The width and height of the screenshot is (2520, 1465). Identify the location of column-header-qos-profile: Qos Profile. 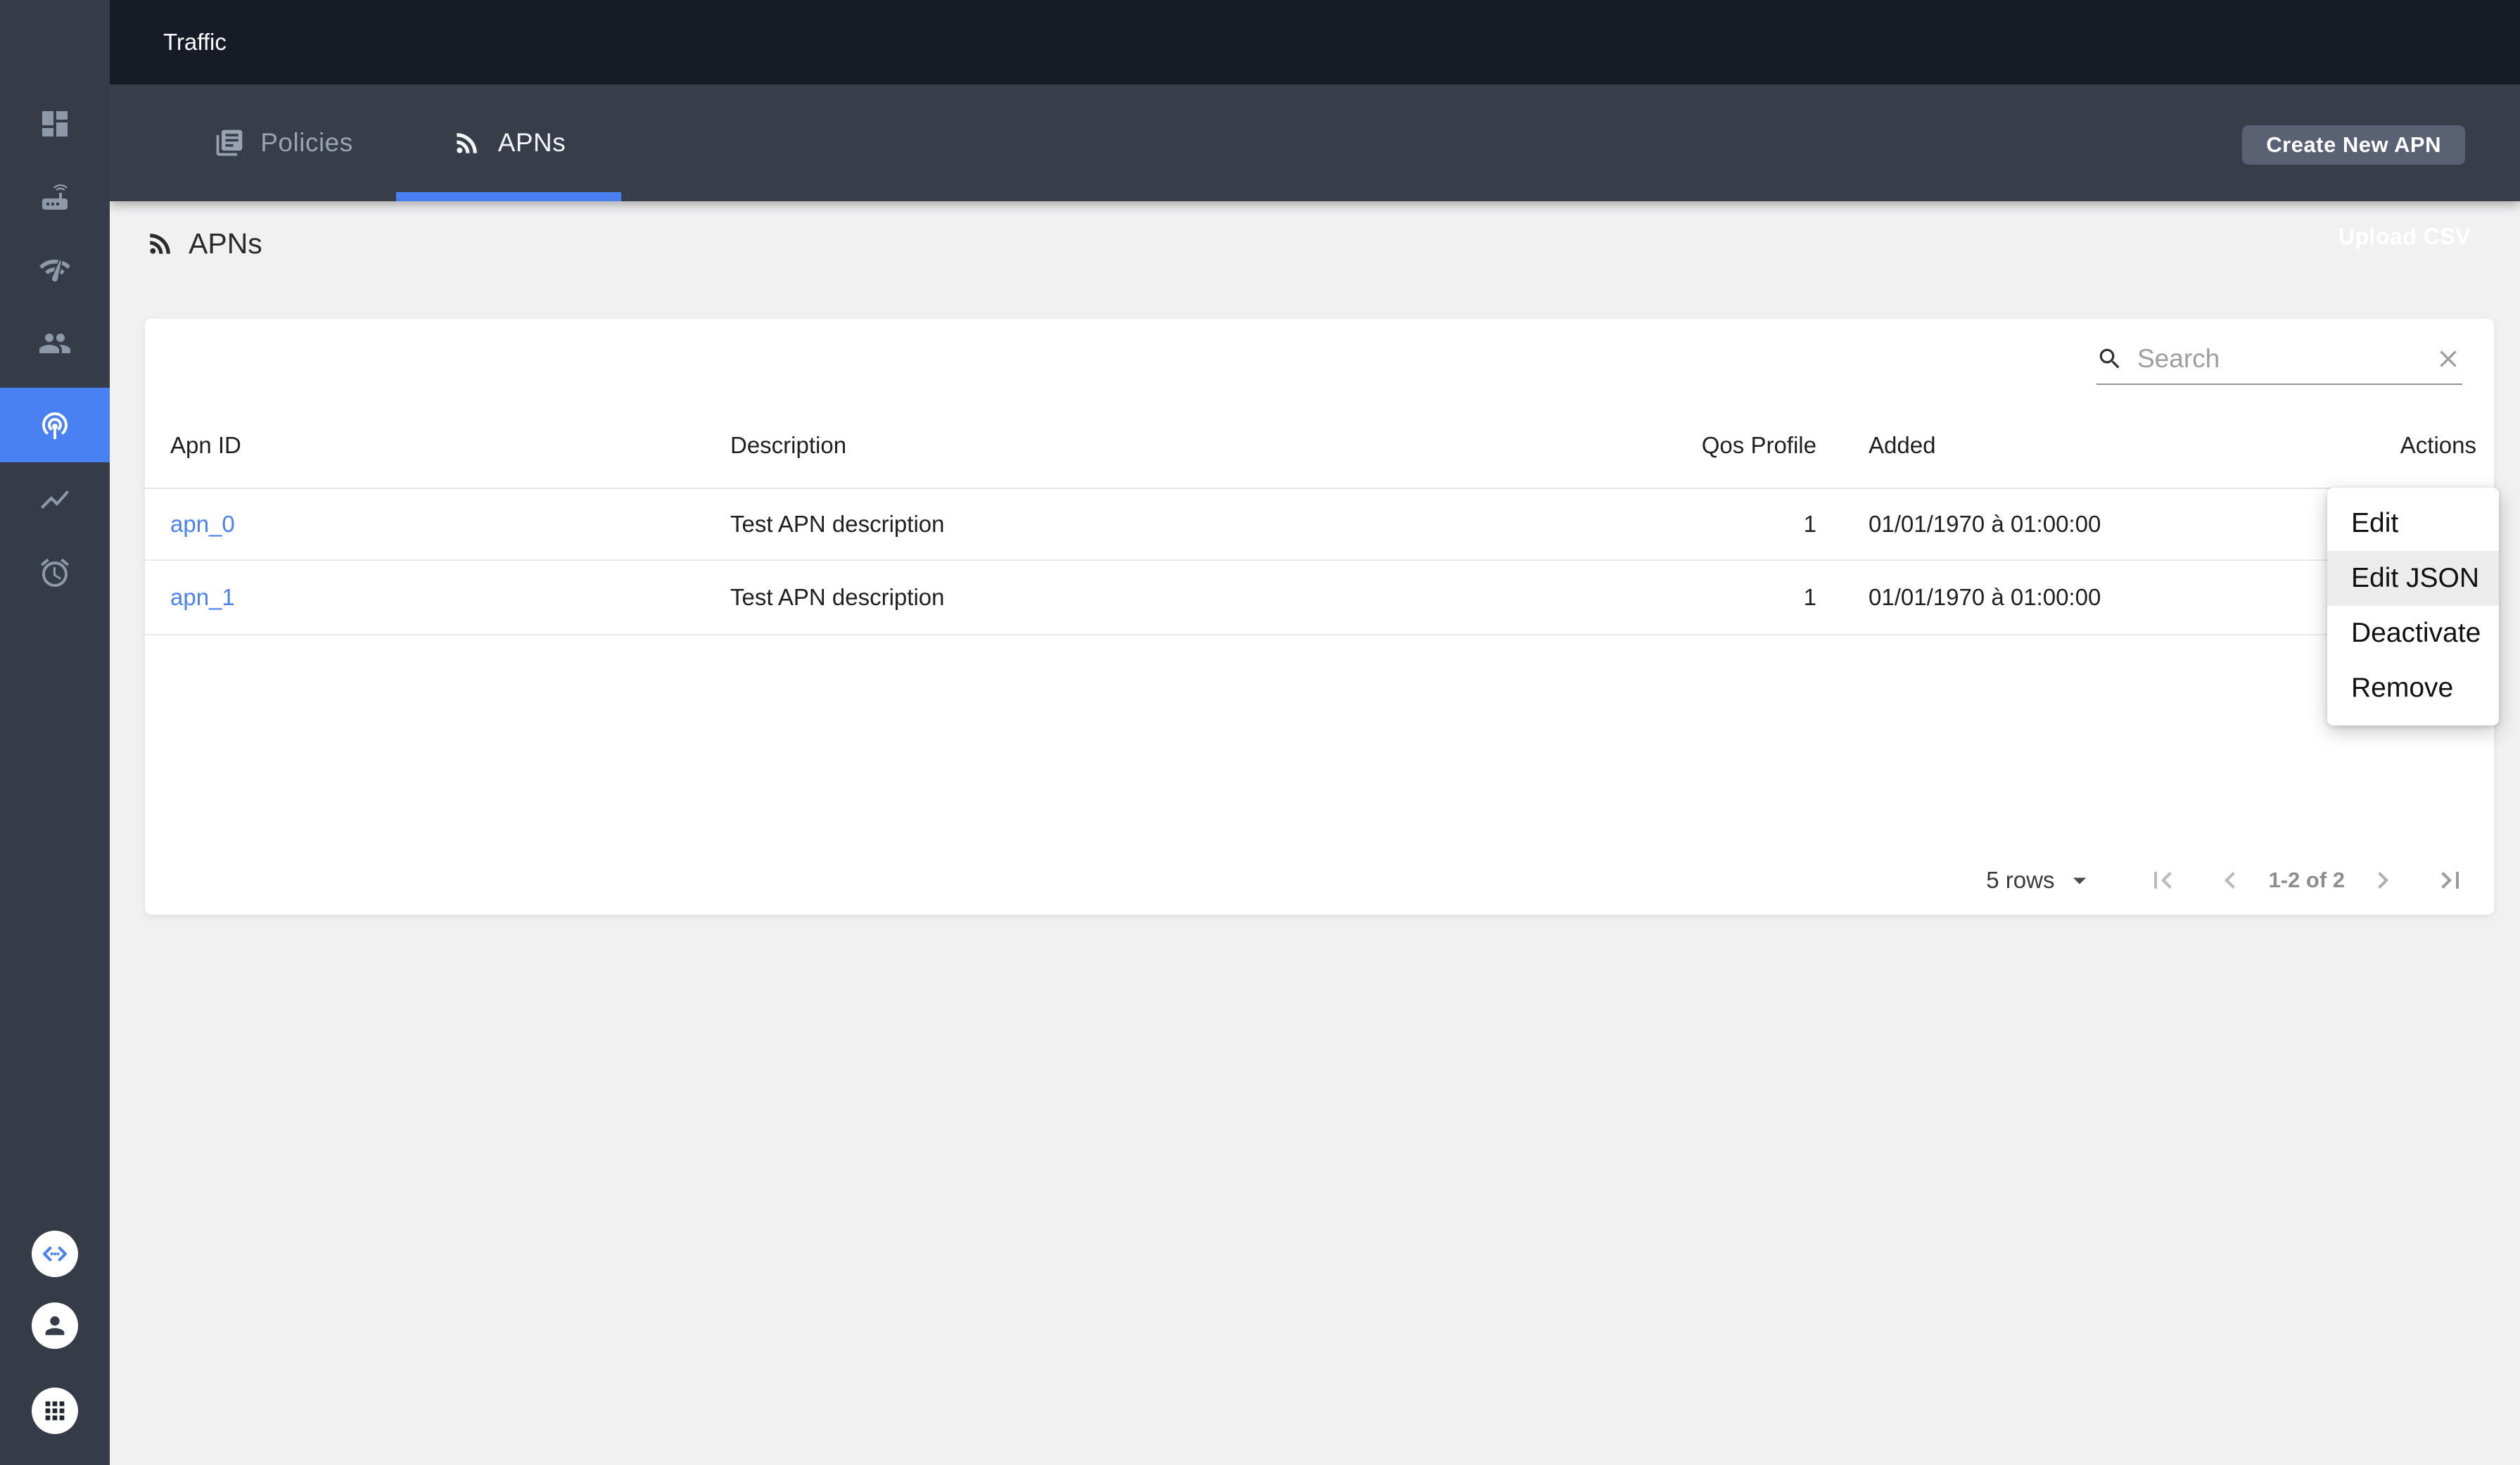
(1759, 445).